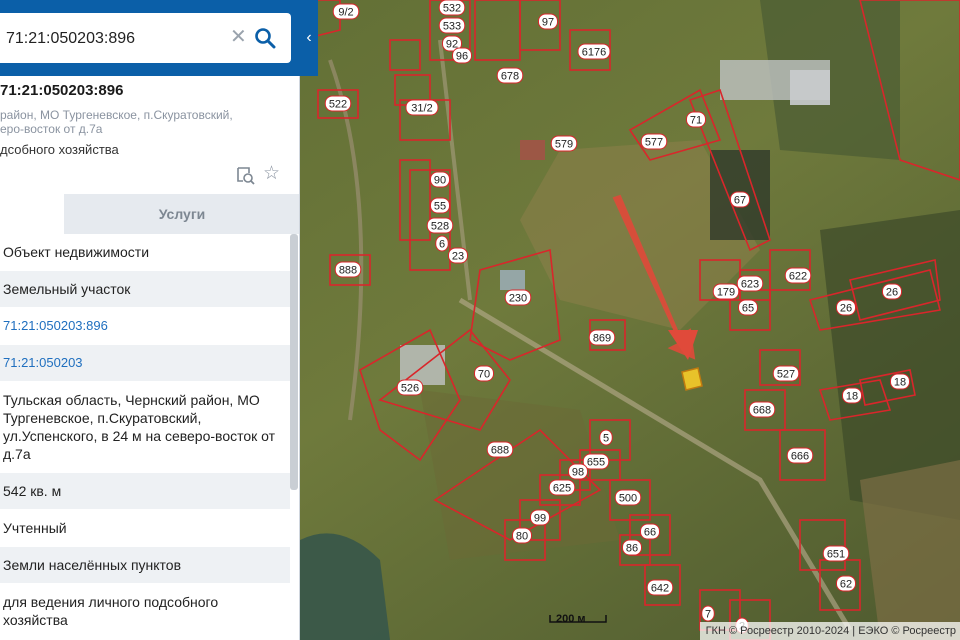 The image size is (960, 640). What do you see at coordinates (181, 214) in the screenshot?
I see `tab-services: Услуги` at bounding box center [181, 214].